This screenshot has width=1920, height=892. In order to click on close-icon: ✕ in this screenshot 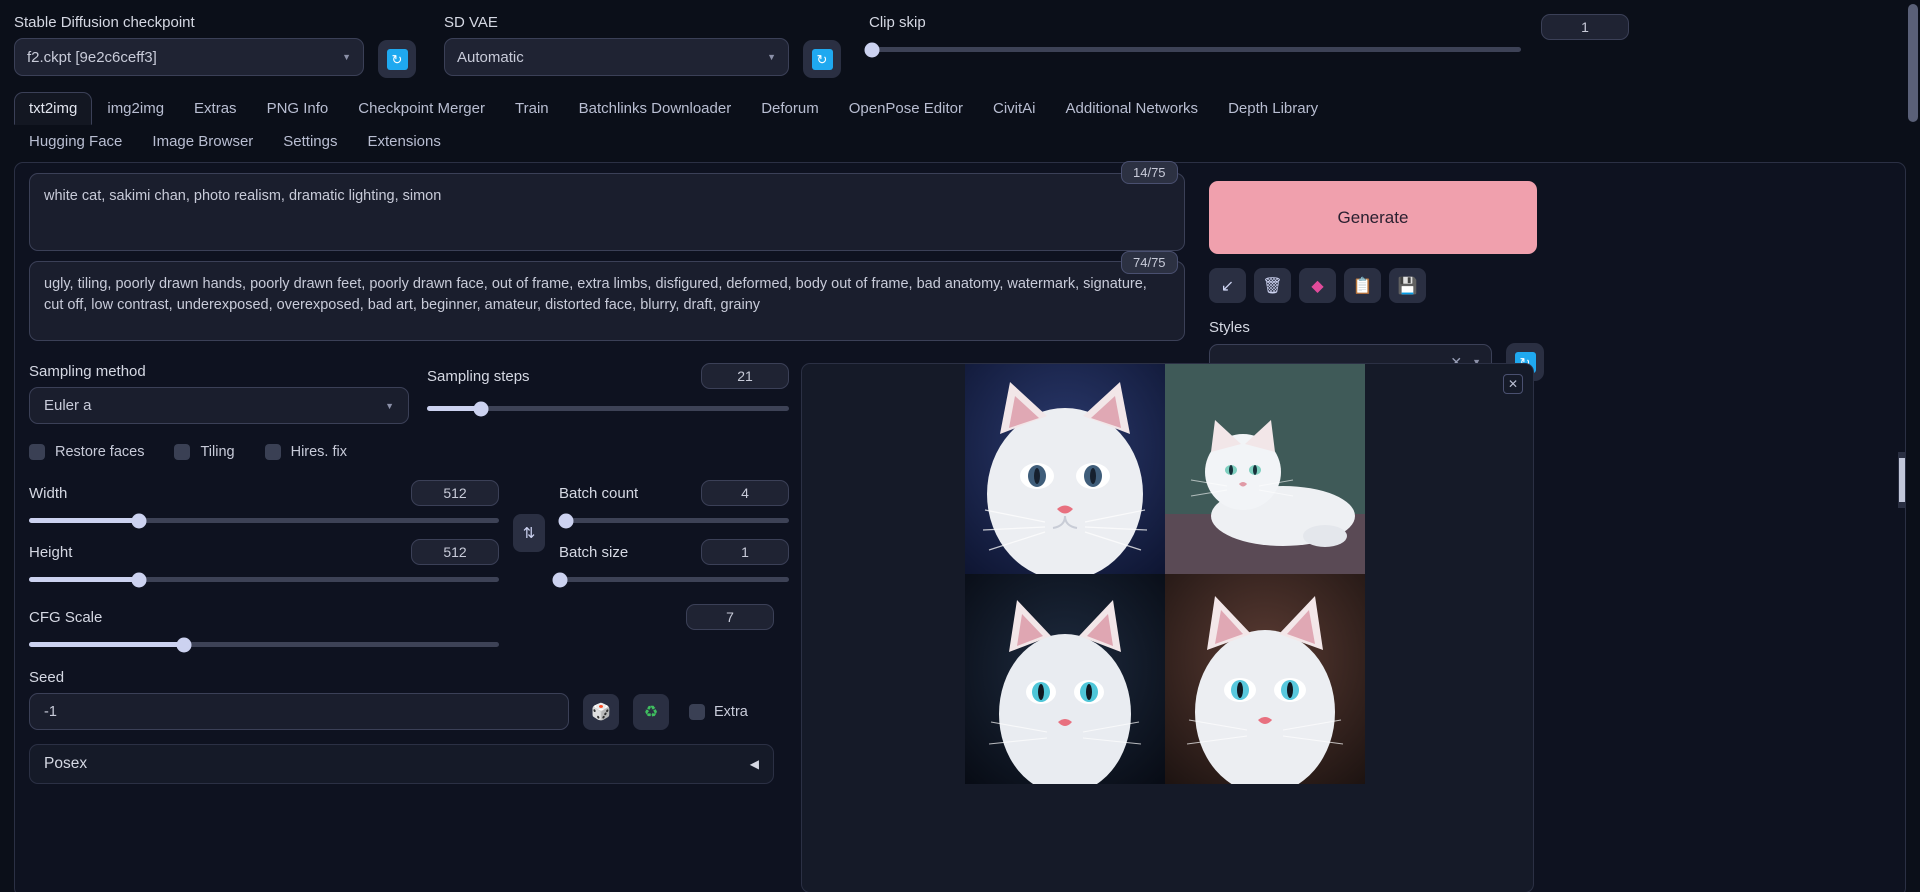, I will do `click(1513, 384)`.